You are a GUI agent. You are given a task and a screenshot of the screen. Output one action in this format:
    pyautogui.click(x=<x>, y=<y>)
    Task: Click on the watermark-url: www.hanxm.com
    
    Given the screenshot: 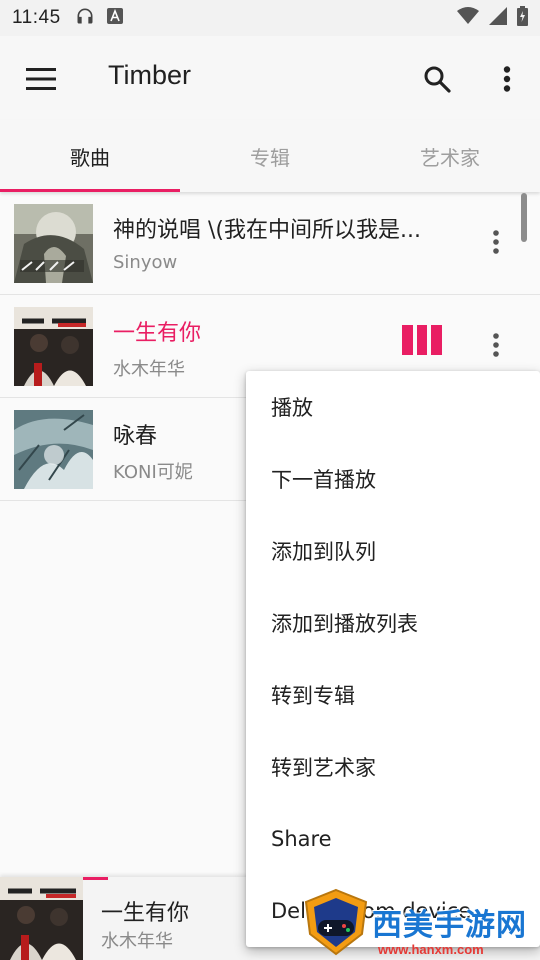 What is the action you would take?
    pyautogui.click(x=431, y=949)
    